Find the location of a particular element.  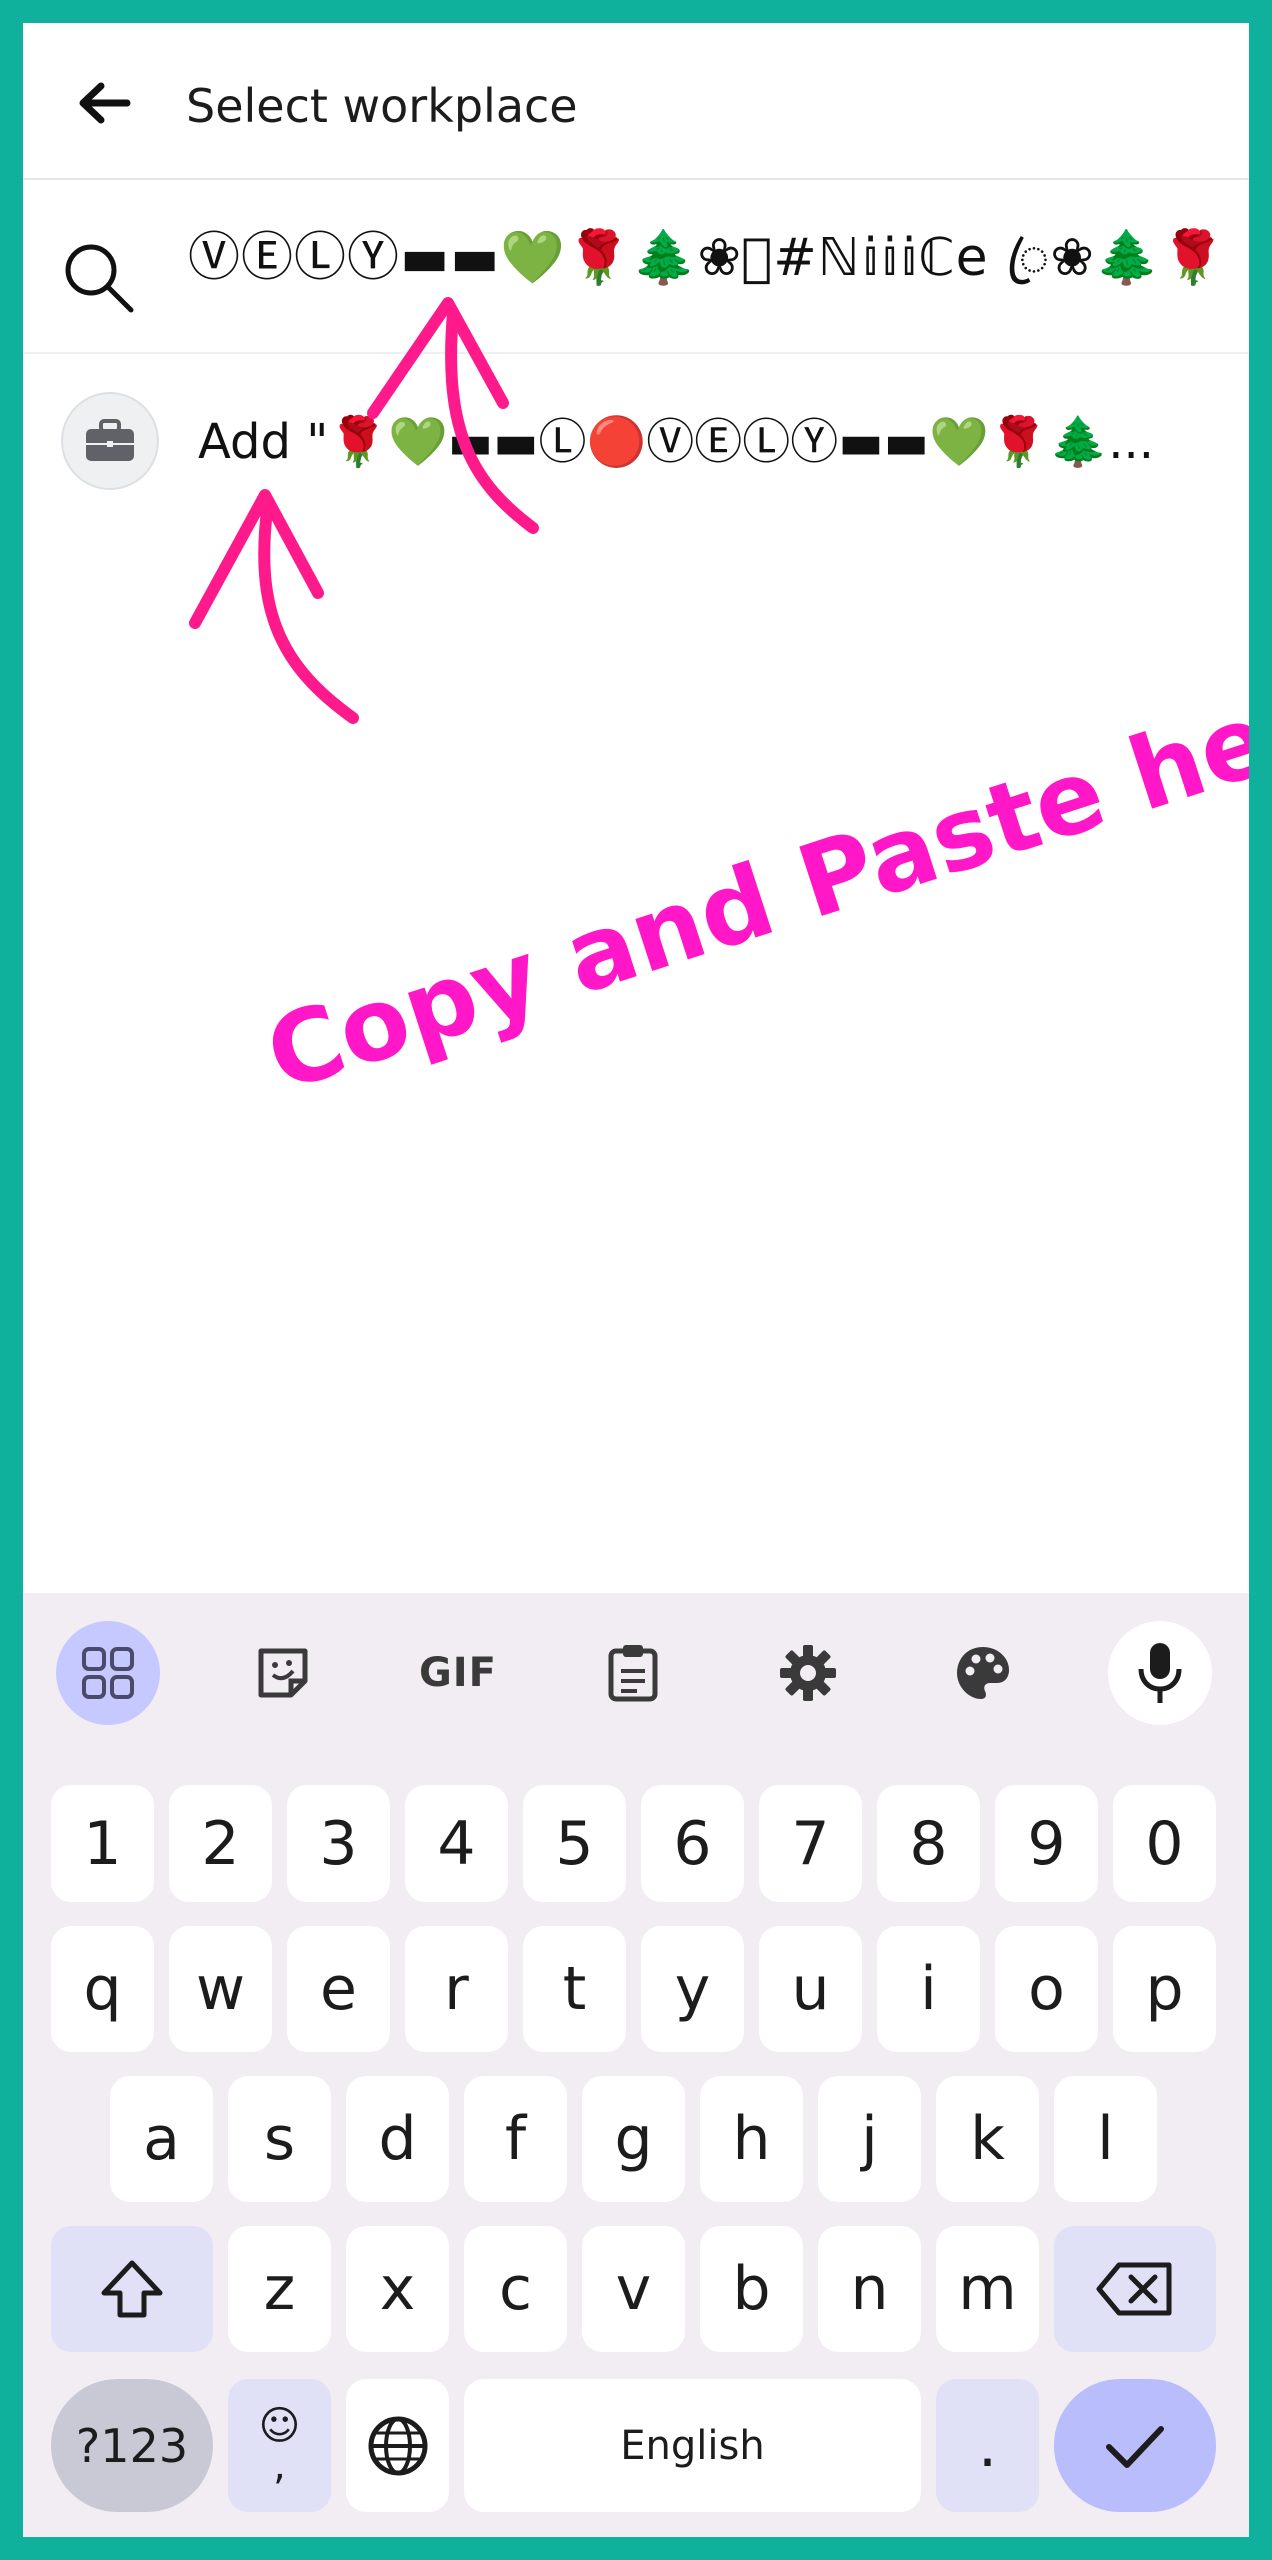

key-5: 5 is located at coordinates (574, 1843).